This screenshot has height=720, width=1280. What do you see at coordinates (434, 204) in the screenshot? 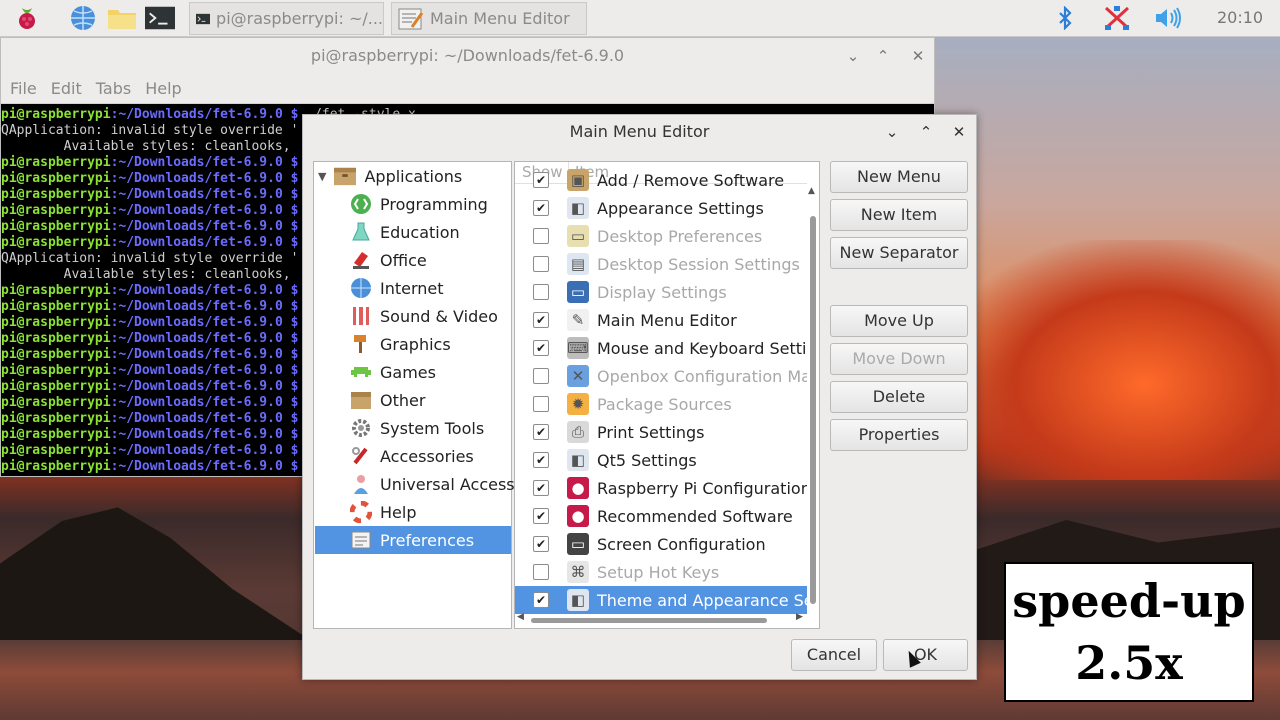
I see `tree-item-label: Programming` at bounding box center [434, 204].